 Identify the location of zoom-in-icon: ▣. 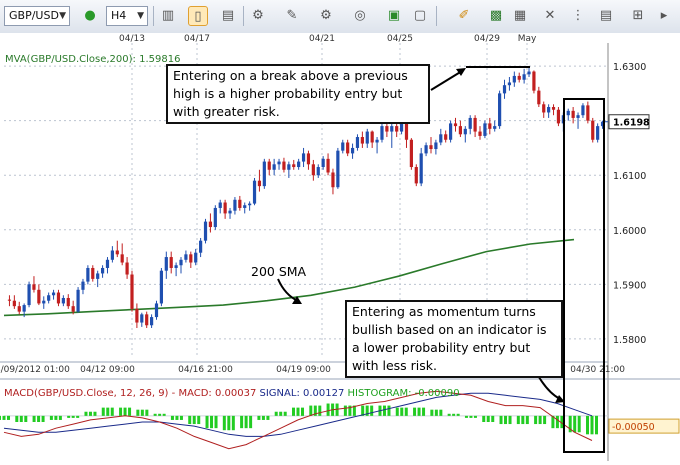
(394, 16).